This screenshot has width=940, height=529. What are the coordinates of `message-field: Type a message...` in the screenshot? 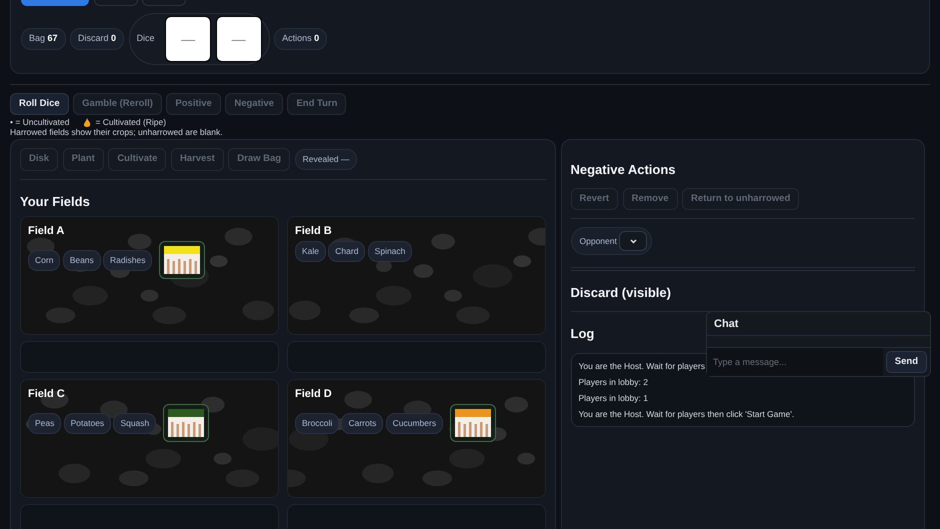 It's located at (795, 362).